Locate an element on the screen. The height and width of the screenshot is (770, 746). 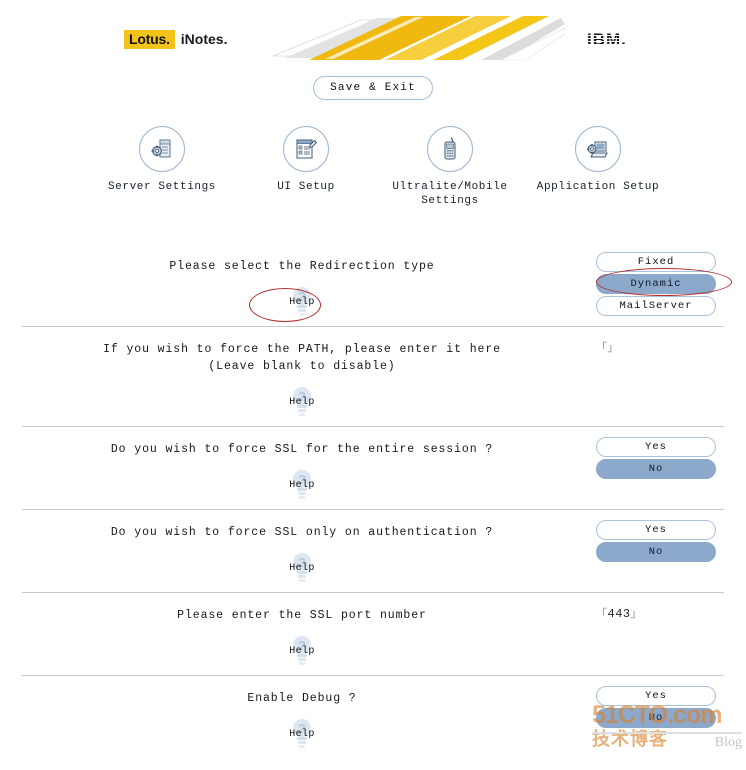
option-dynamic: Dynamic is located at coordinates (656, 284).